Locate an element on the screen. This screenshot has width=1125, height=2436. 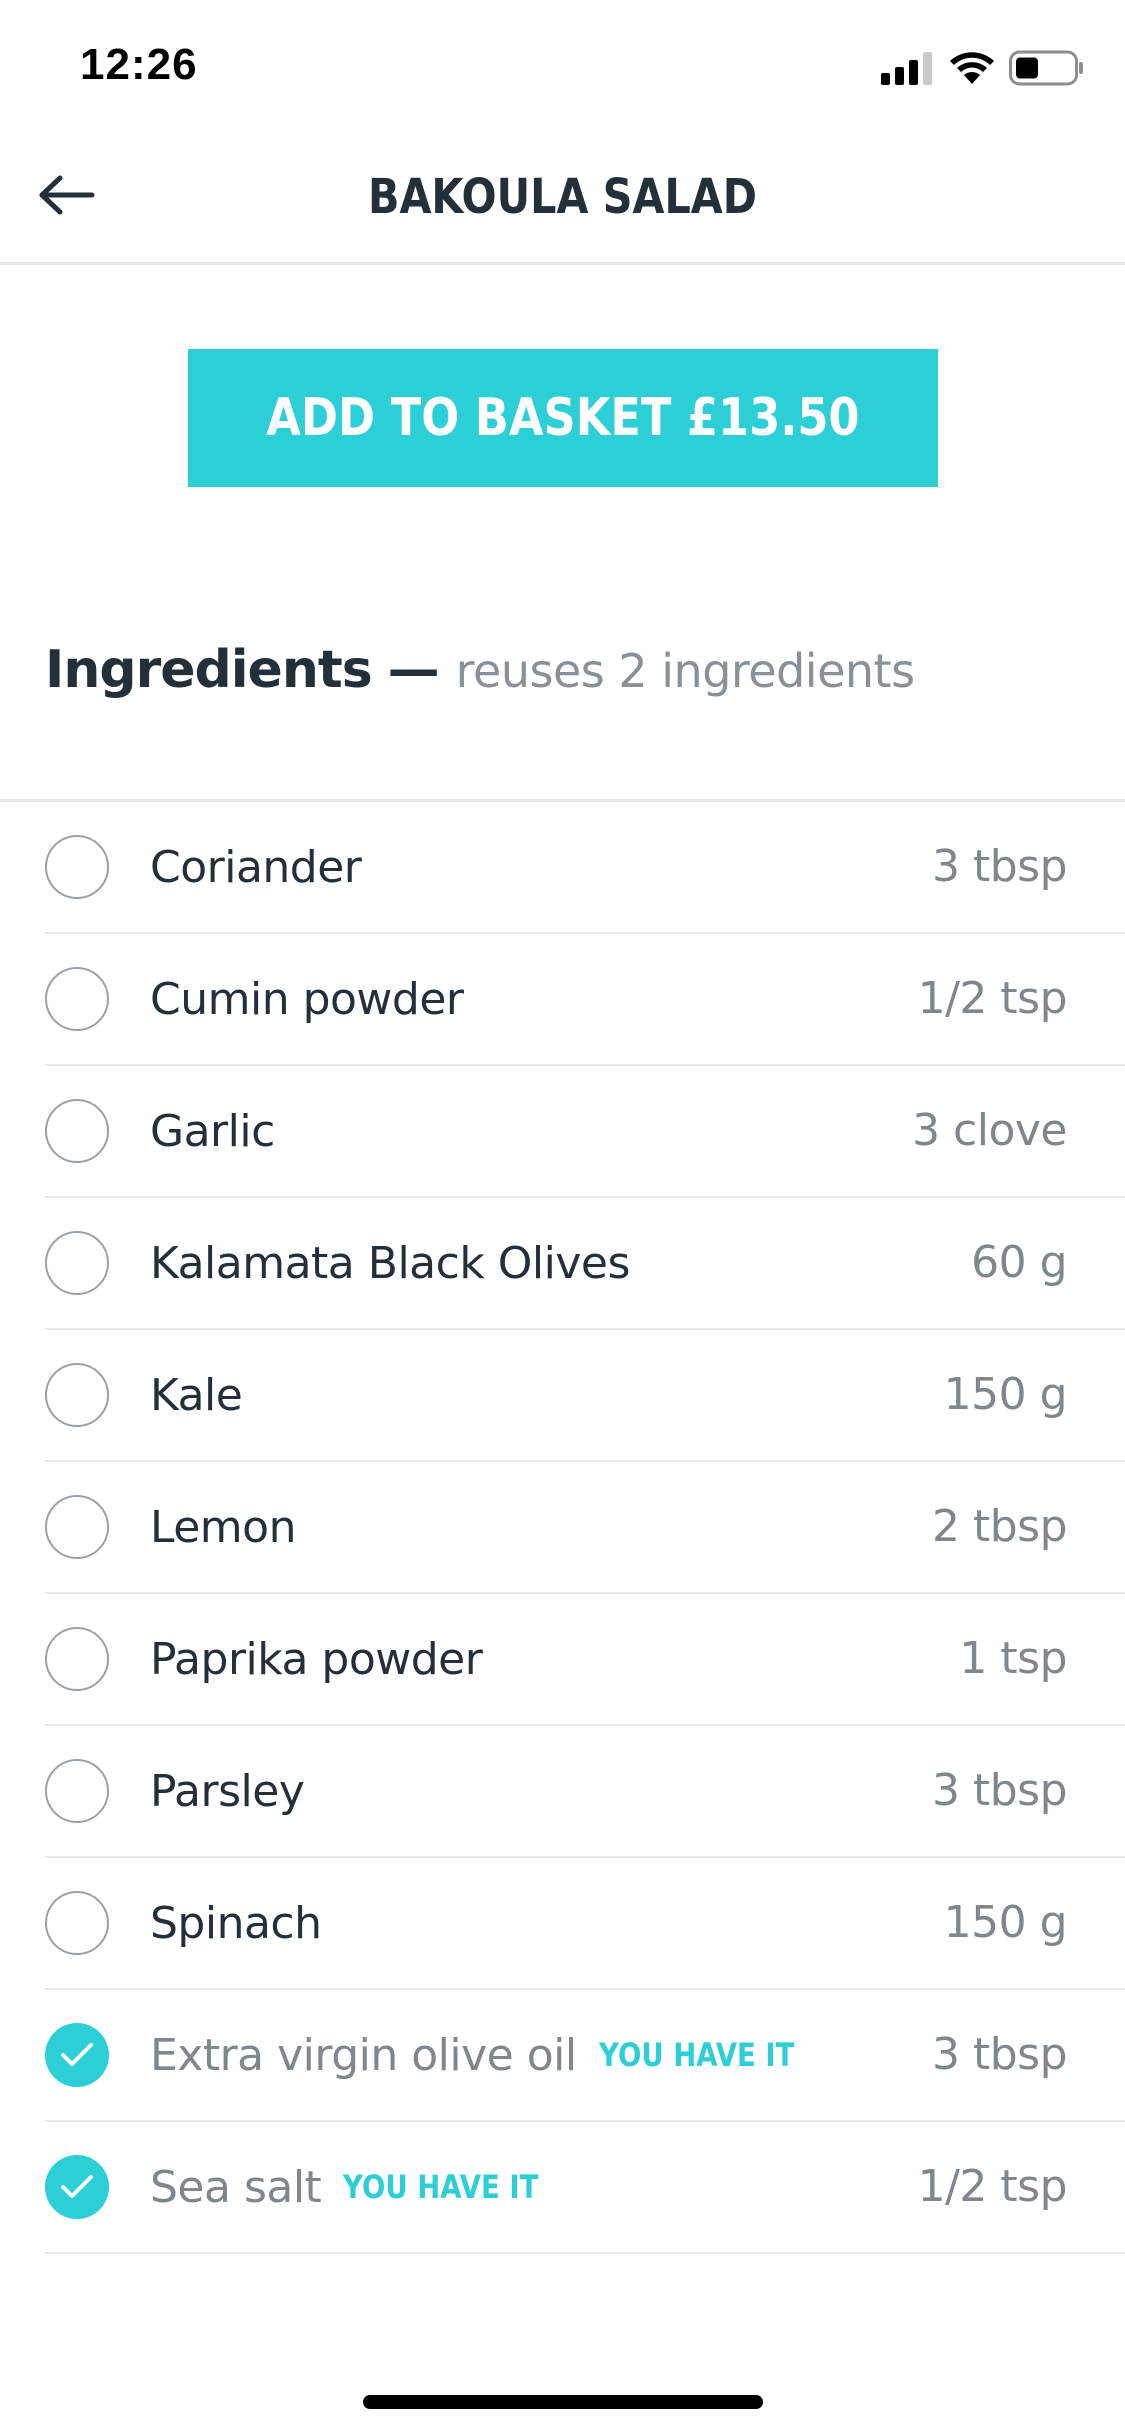
nav-bar: BAKOULA SALAD is located at coordinates (562, 198).